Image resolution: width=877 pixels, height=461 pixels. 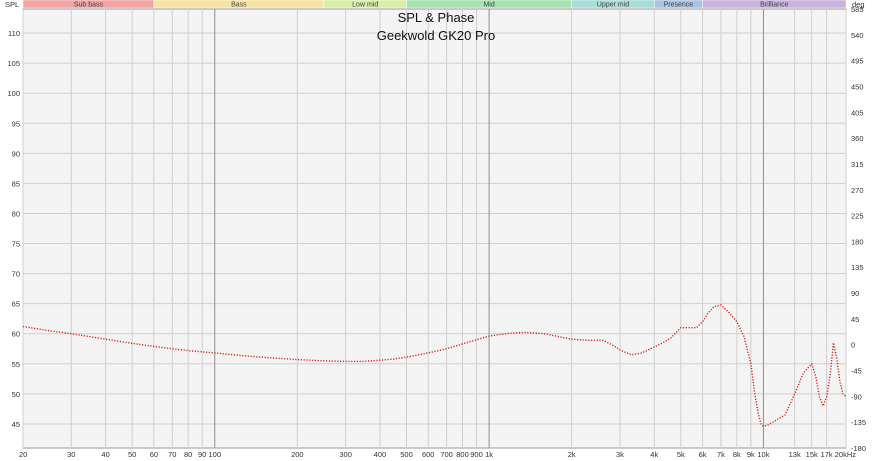 I want to click on x-tick-label: 30, so click(x=71, y=454).